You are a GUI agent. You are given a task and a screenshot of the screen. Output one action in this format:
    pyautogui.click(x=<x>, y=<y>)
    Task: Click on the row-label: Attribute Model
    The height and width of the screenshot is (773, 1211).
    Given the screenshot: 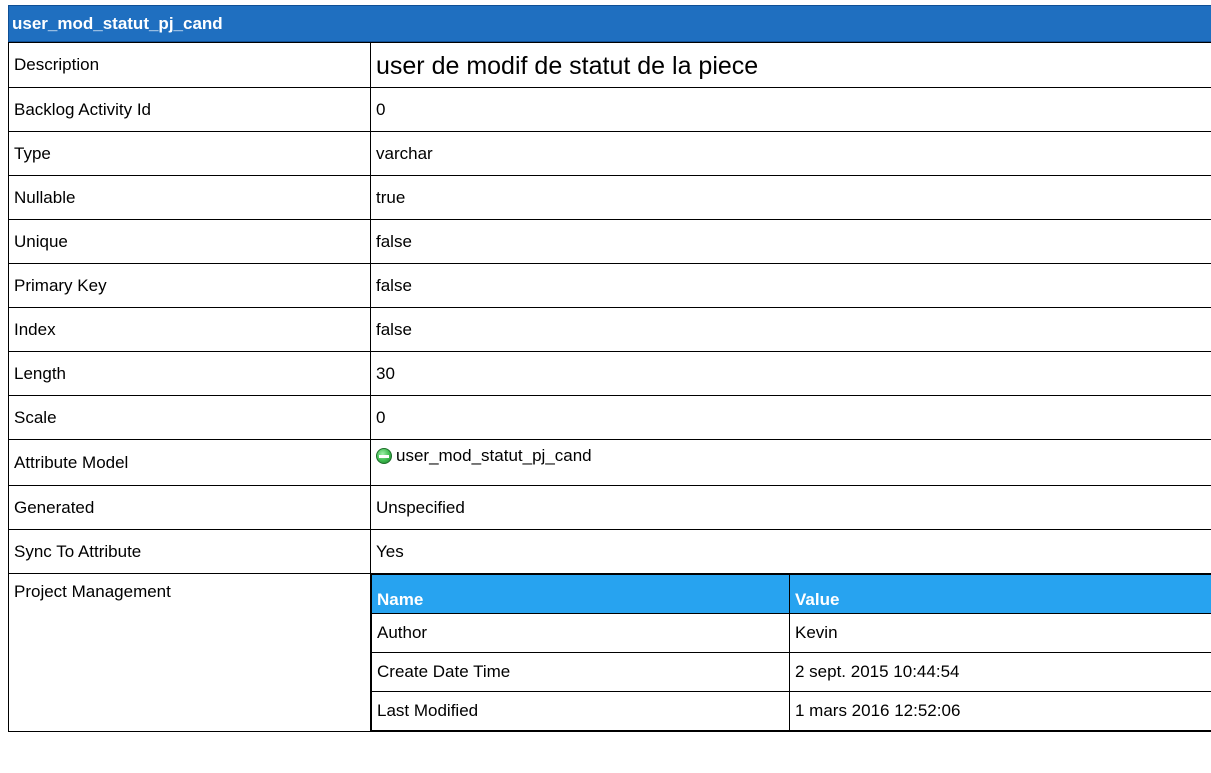 What is the action you would take?
    pyautogui.click(x=189, y=462)
    